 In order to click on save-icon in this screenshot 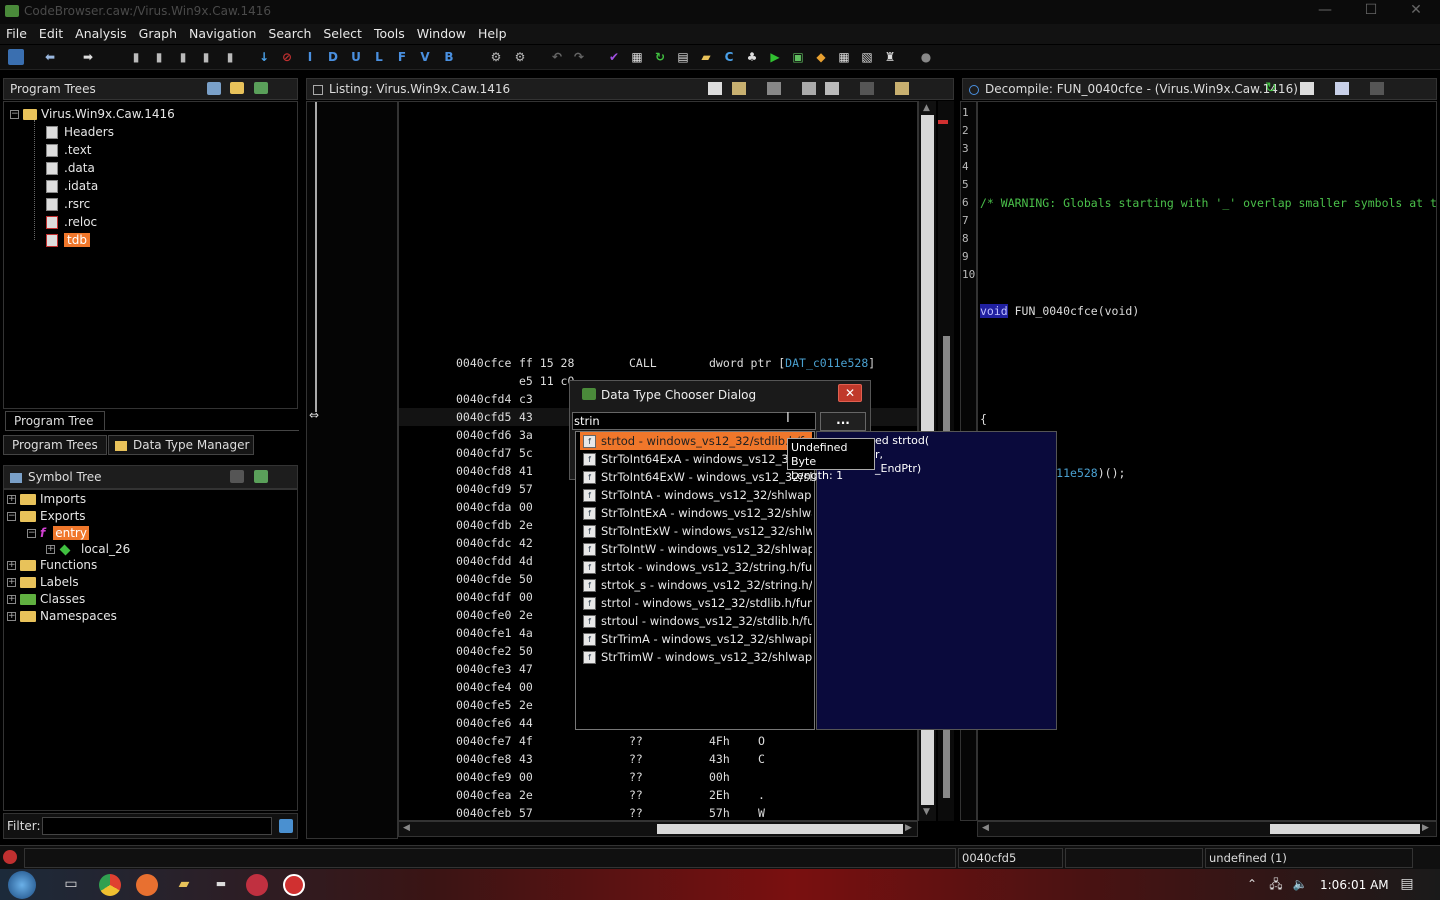, I will do `click(16, 57)`.